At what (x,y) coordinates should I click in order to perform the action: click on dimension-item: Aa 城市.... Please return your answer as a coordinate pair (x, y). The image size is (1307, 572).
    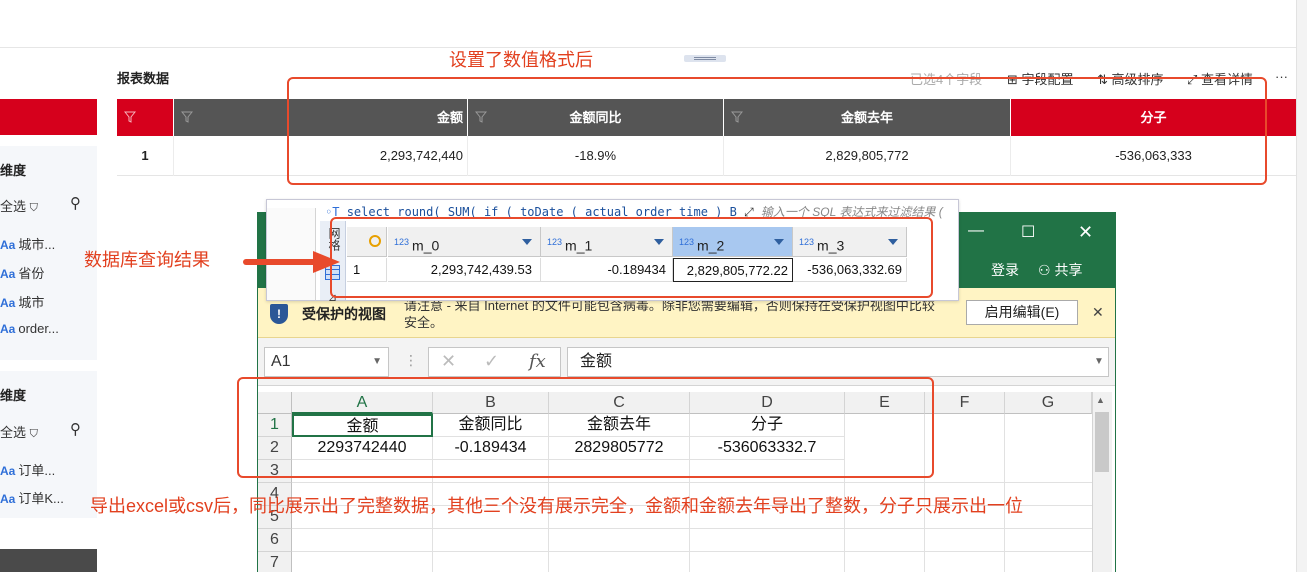
    Looking at the image, I should click on (27, 243).